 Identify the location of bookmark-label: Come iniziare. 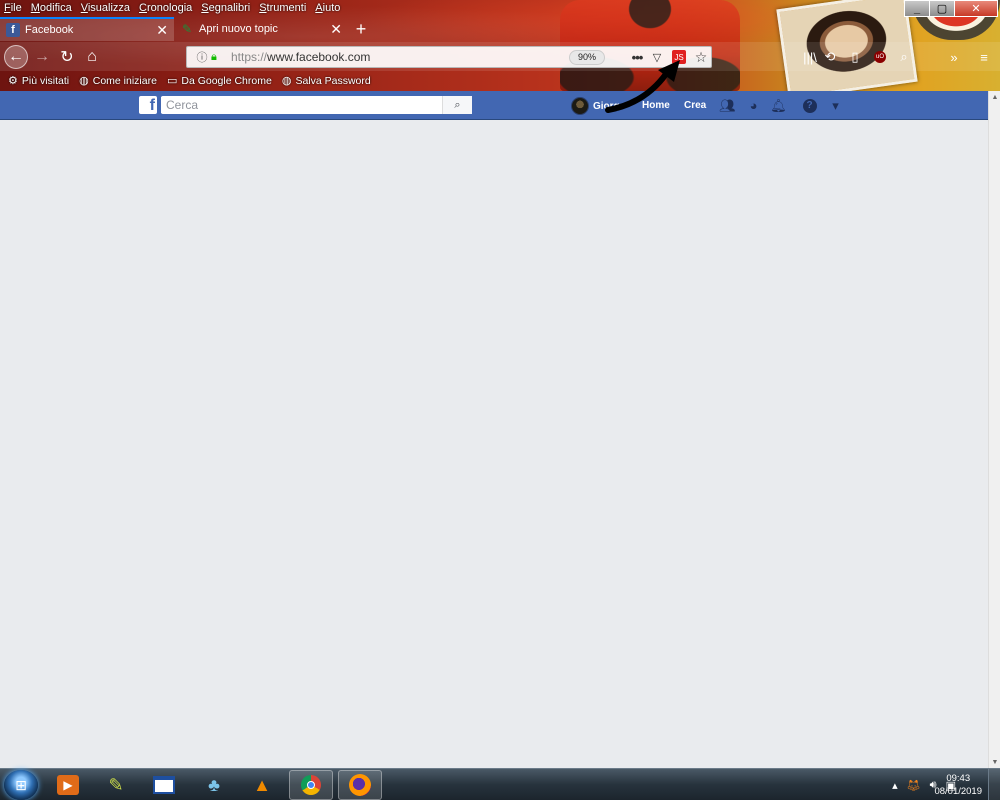
(124, 80).